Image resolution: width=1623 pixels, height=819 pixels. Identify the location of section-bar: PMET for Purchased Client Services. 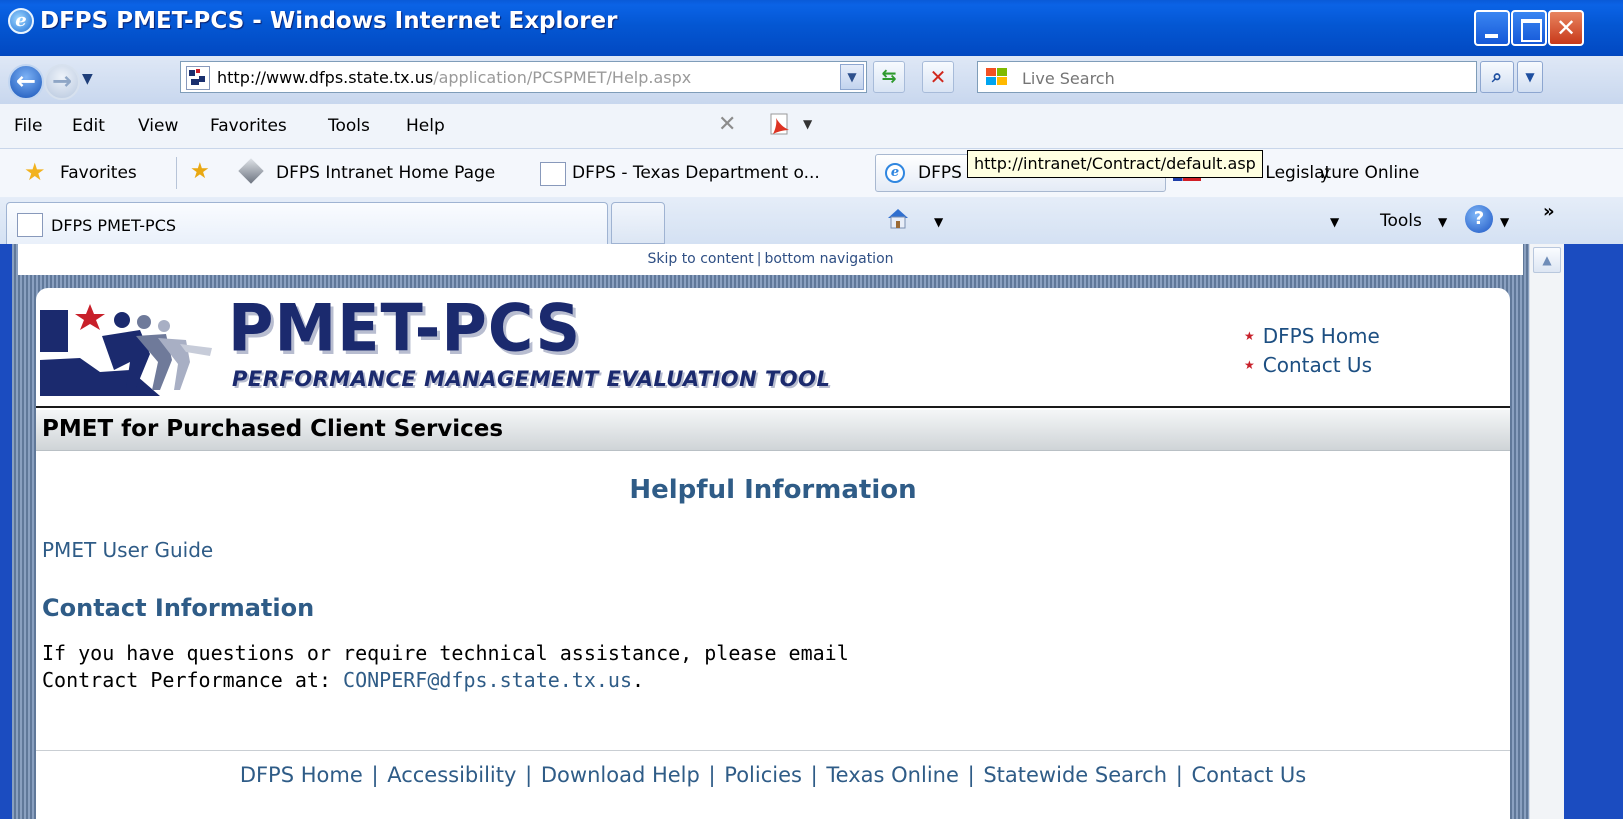
(773, 430).